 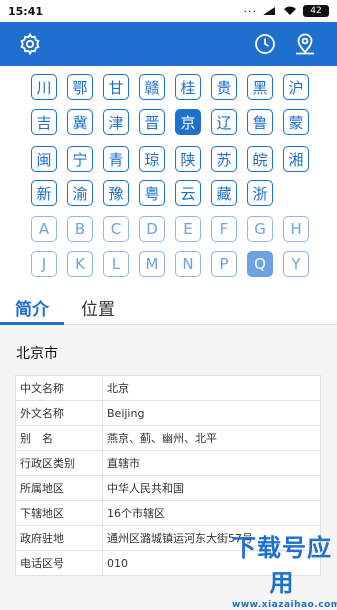 What do you see at coordinates (152, 159) in the screenshot?
I see `province-button: 琼` at bounding box center [152, 159].